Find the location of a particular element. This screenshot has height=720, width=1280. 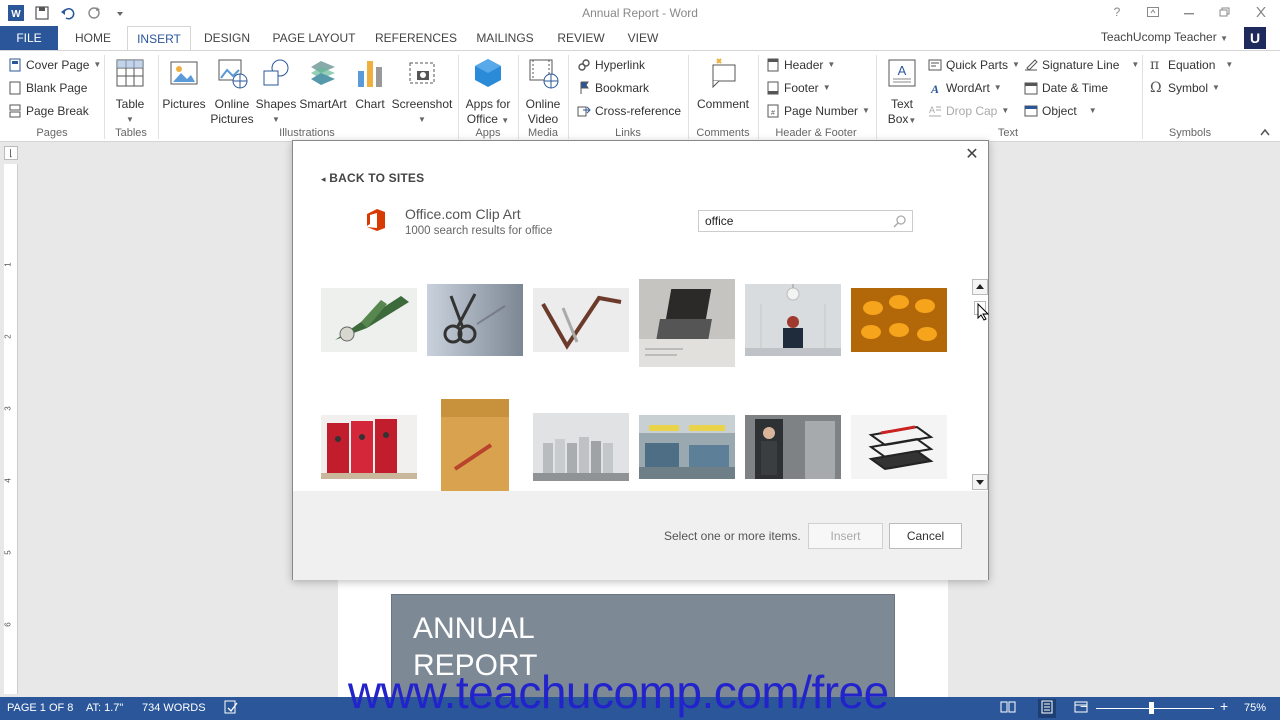

scroll-up-button is located at coordinates (980, 287).